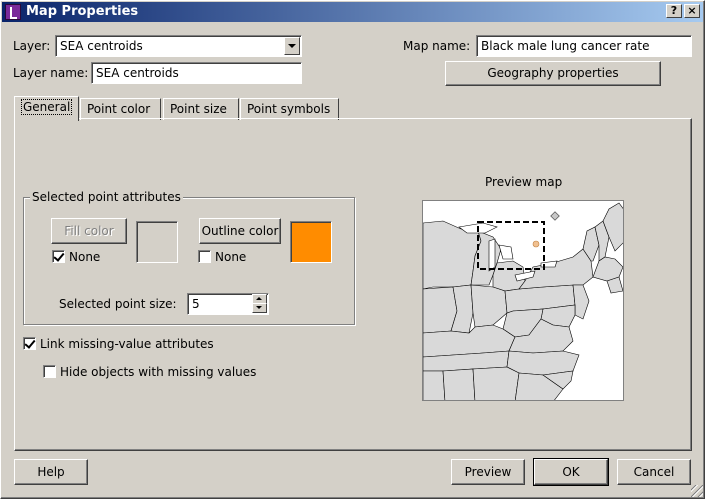 The height and width of the screenshot is (499, 705). What do you see at coordinates (352, 12) in the screenshot?
I see `title-bar: Map Properties ? ×` at bounding box center [352, 12].